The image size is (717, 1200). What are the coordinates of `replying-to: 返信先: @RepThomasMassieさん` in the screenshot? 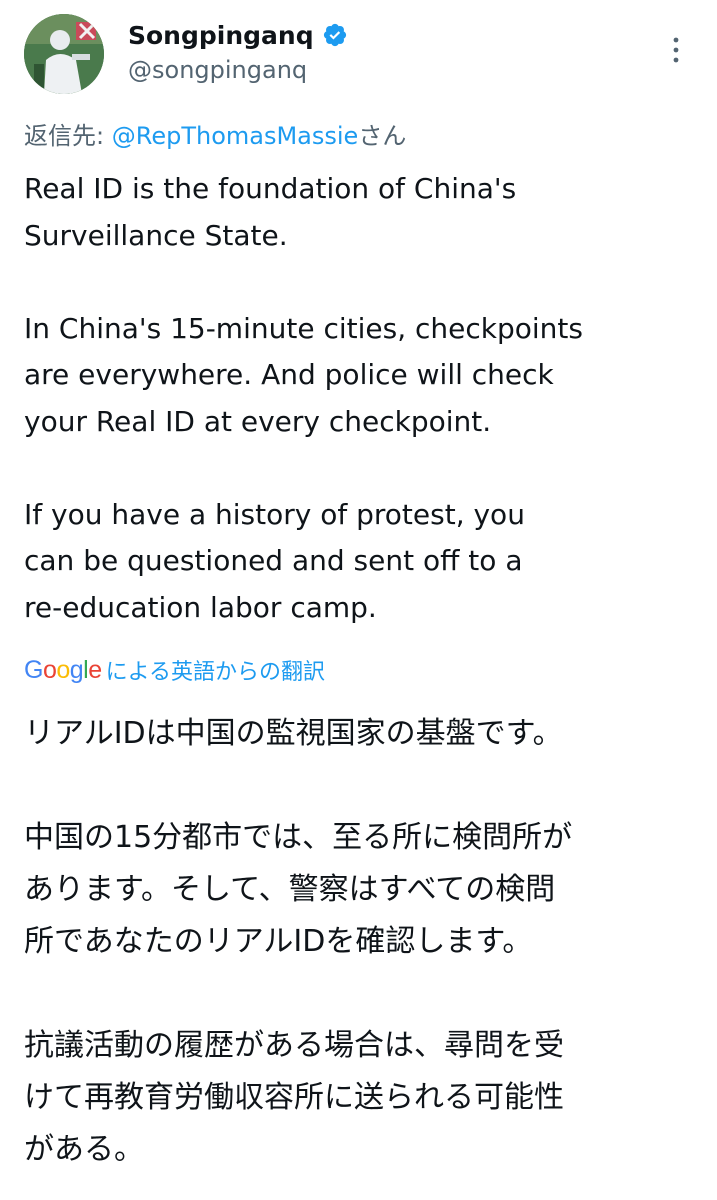 It's located at (215, 133).